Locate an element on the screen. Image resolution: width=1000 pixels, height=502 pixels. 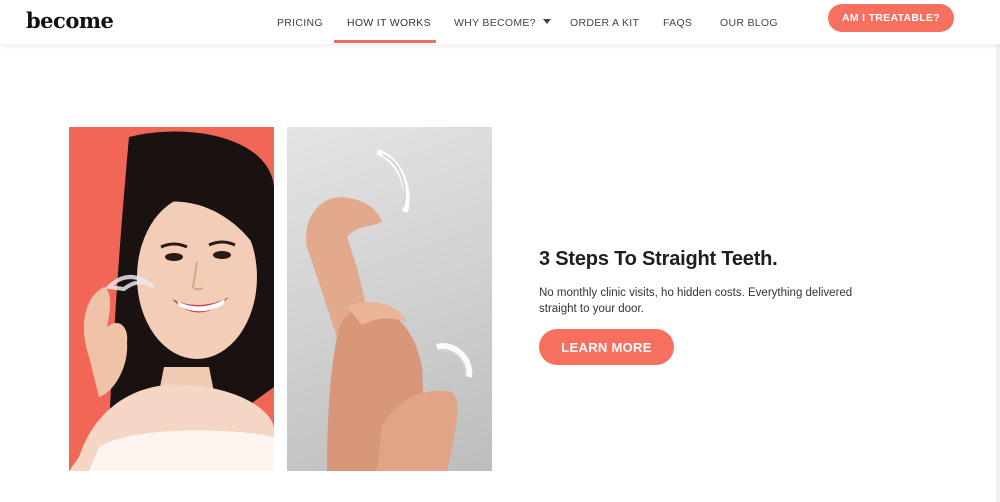
active-nav-underline is located at coordinates (385, 41).